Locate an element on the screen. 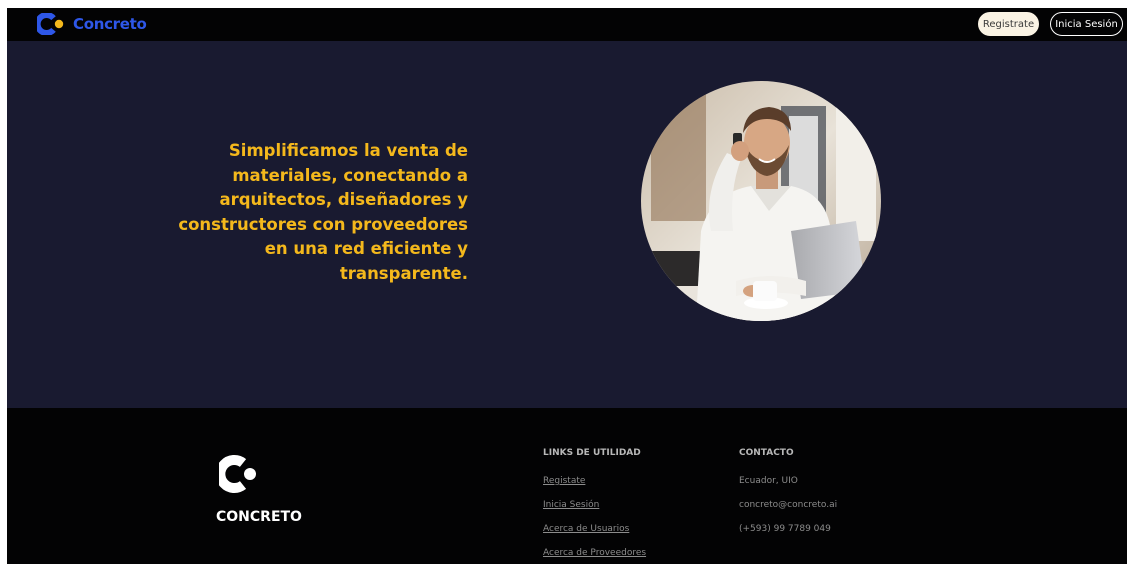  brand-name: Concreto is located at coordinates (110, 24).